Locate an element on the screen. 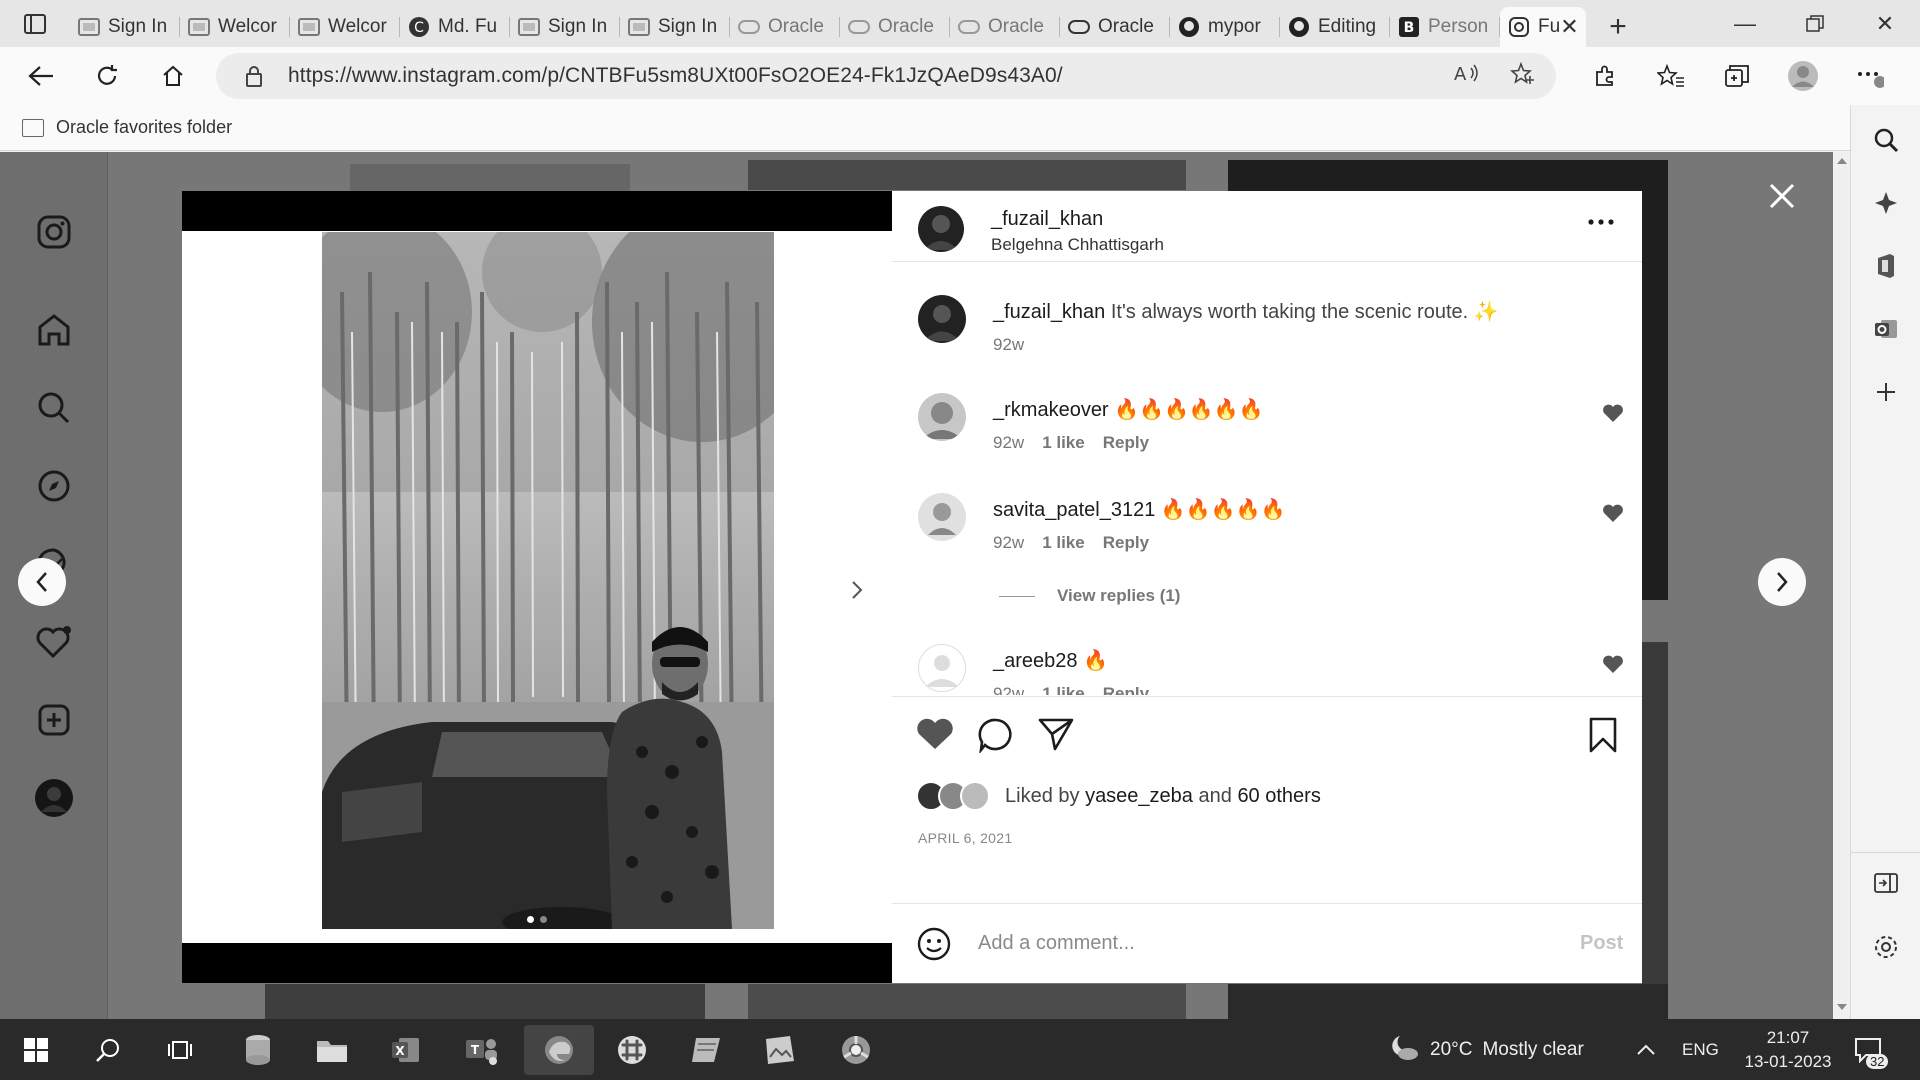 This screenshot has height=1080, width=1920. image-app-icon is located at coordinates (780, 1050).